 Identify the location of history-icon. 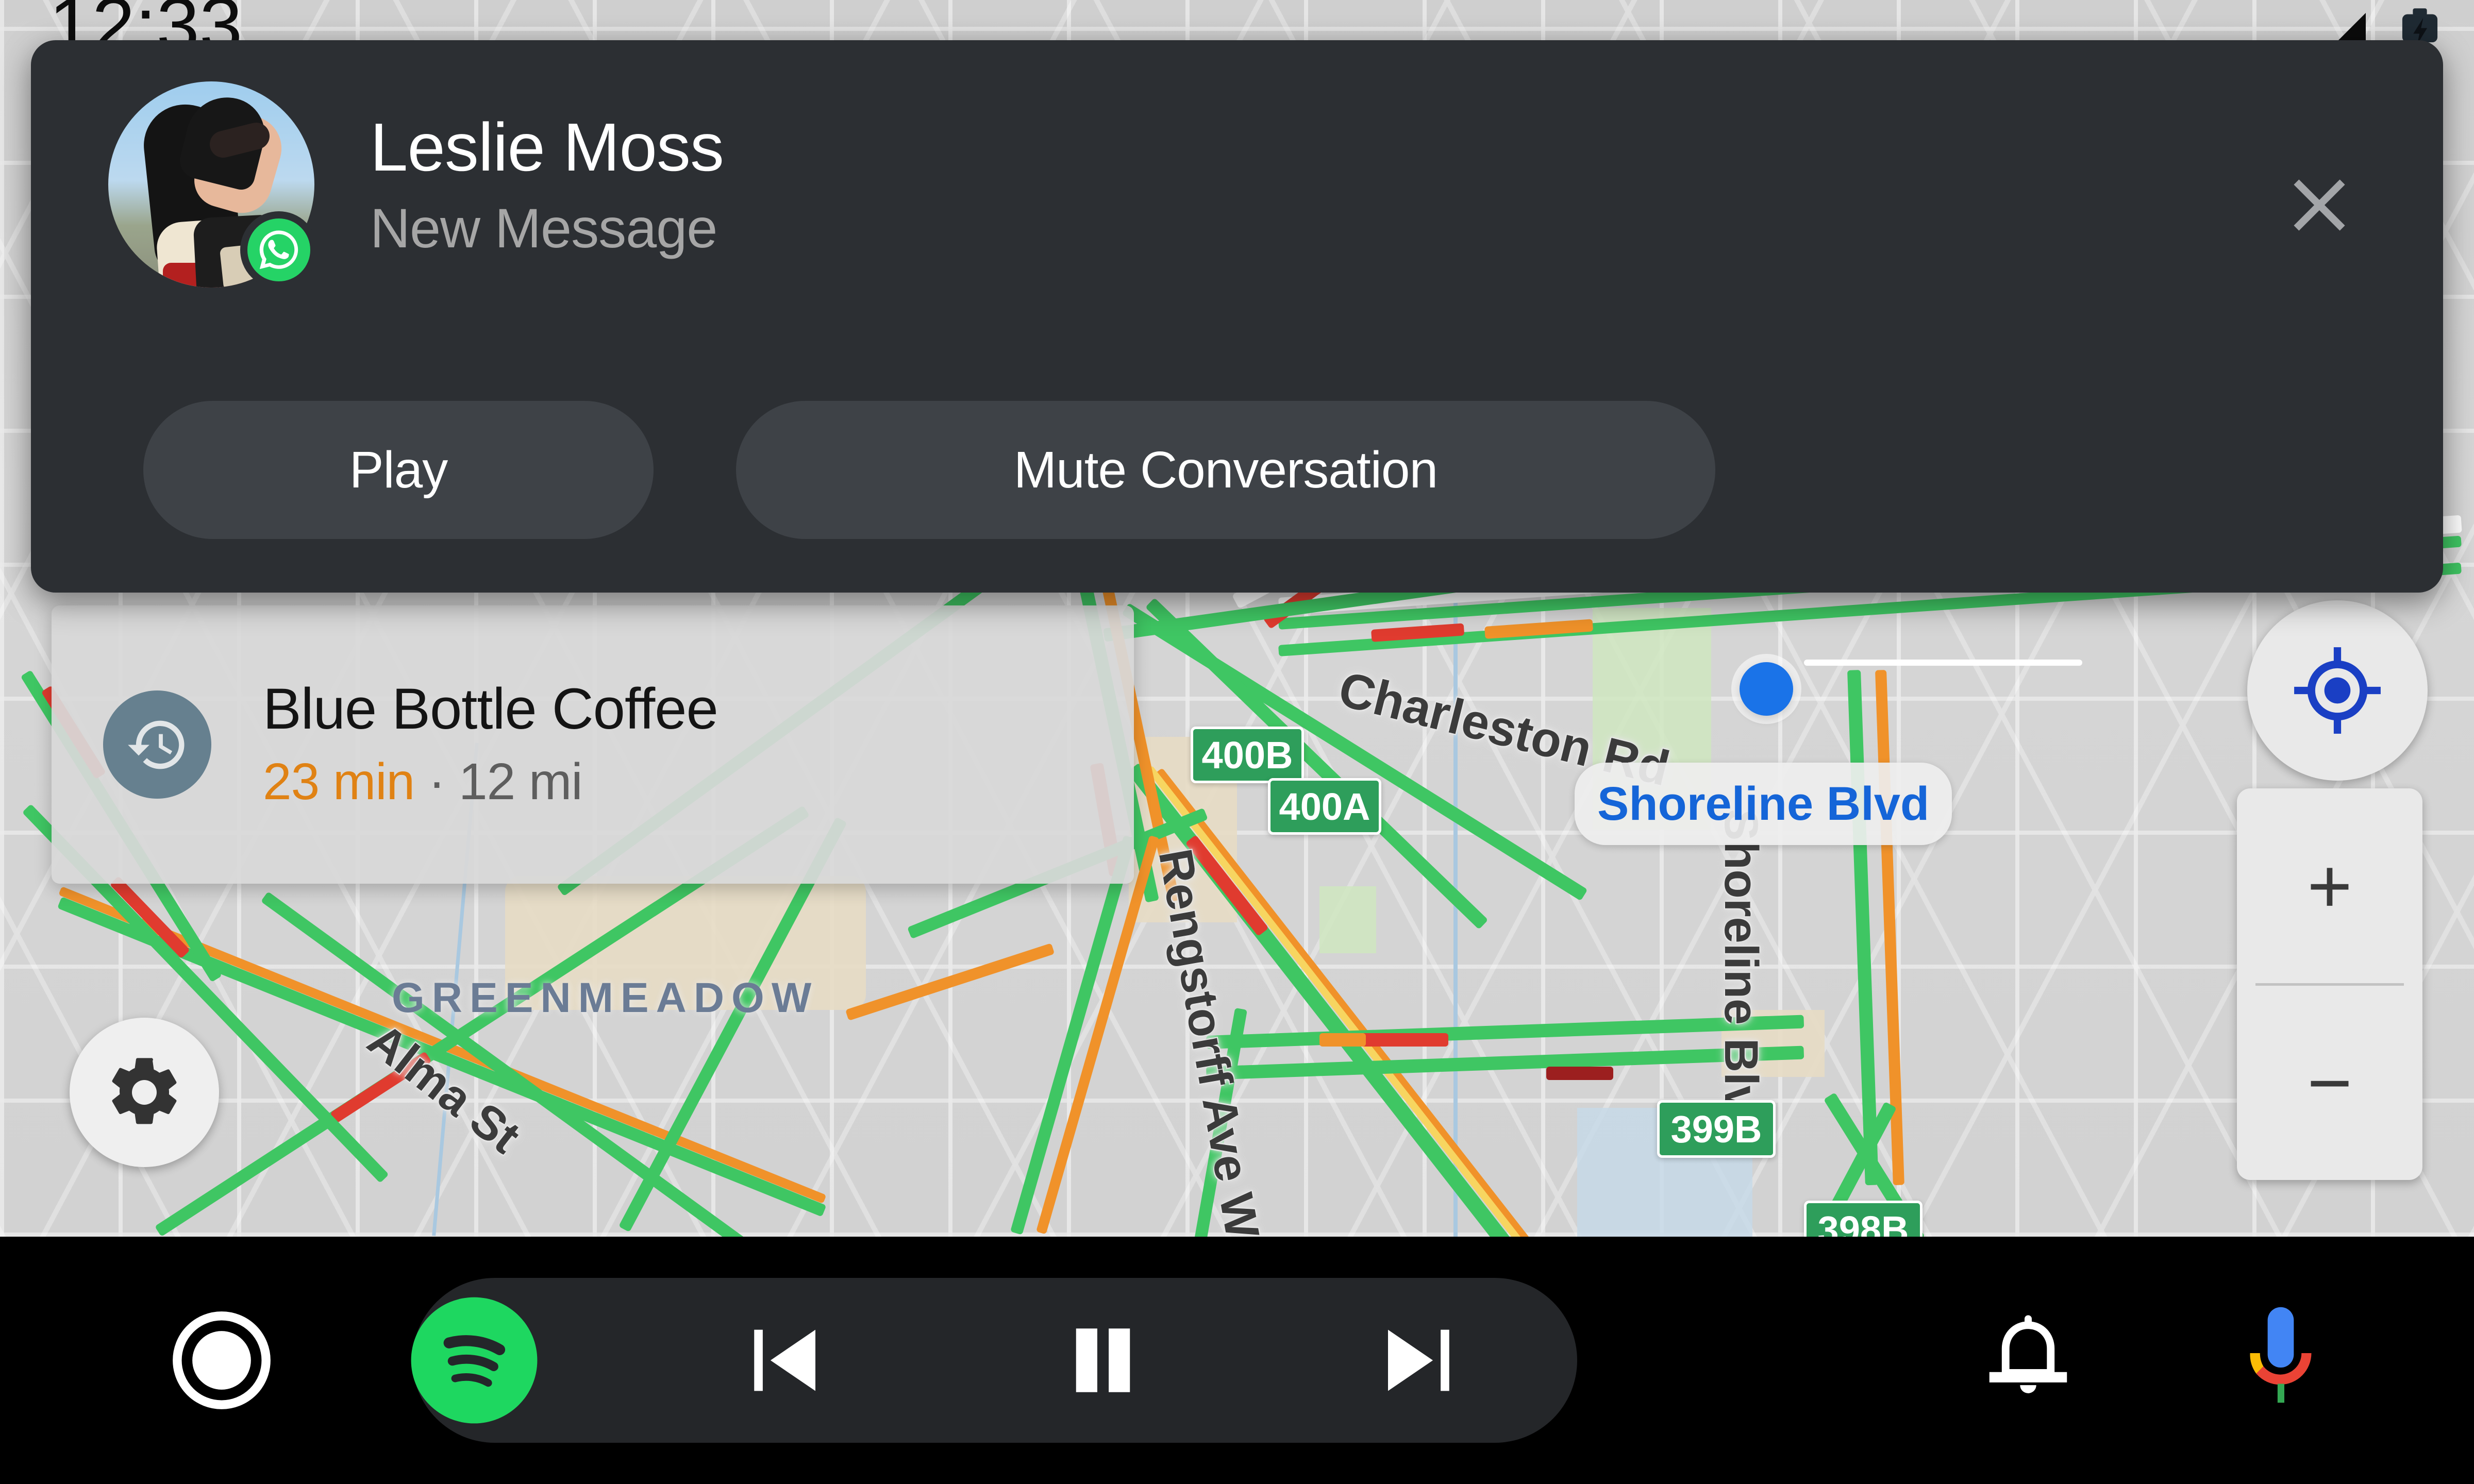
(156, 744).